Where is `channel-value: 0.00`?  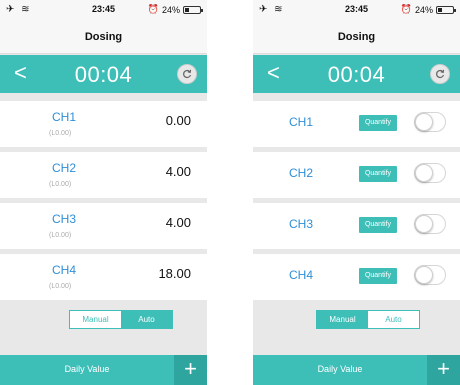
channel-value: 0.00 is located at coordinates (178, 120).